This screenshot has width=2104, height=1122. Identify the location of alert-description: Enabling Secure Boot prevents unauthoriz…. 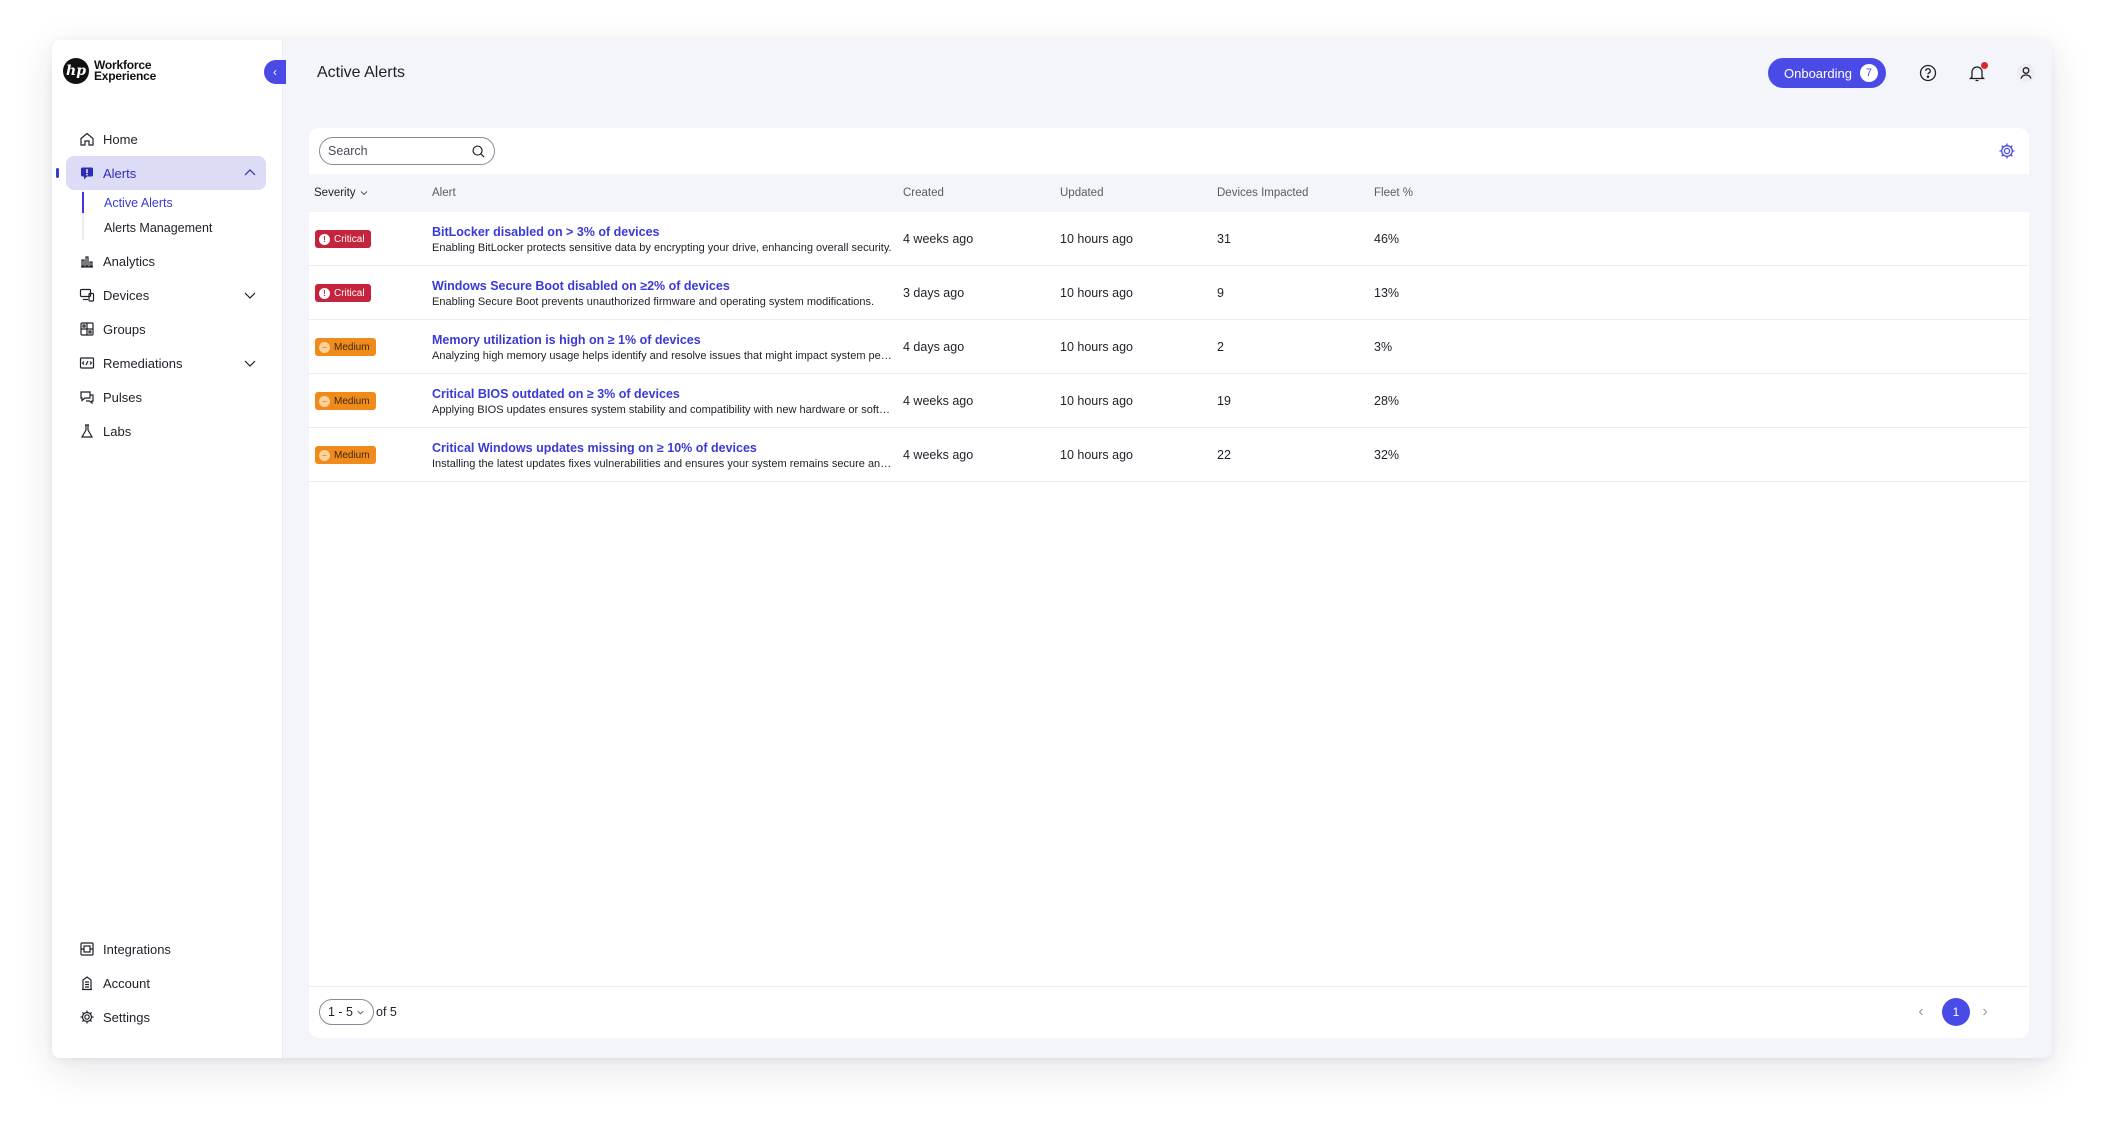
(653, 301).